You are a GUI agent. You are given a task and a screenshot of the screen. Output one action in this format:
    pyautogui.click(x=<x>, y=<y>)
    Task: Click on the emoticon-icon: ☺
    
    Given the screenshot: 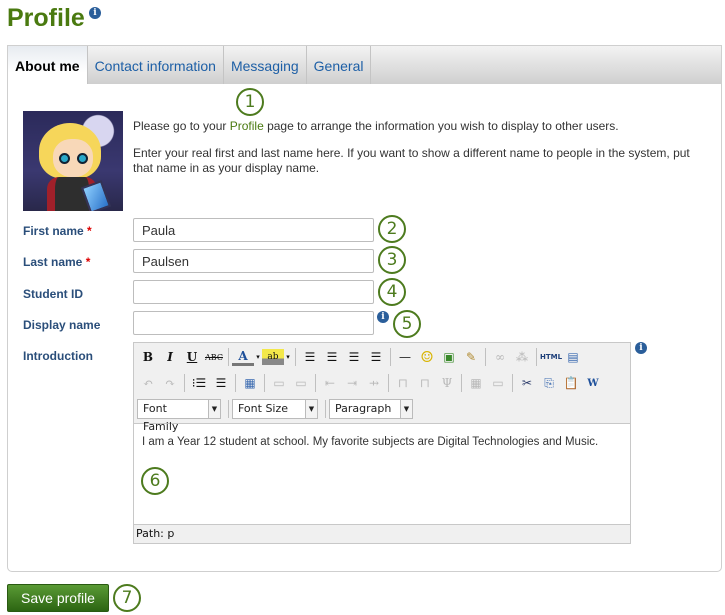 What is the action you would take?
    pyautogui.click(x=427, y=357)
    